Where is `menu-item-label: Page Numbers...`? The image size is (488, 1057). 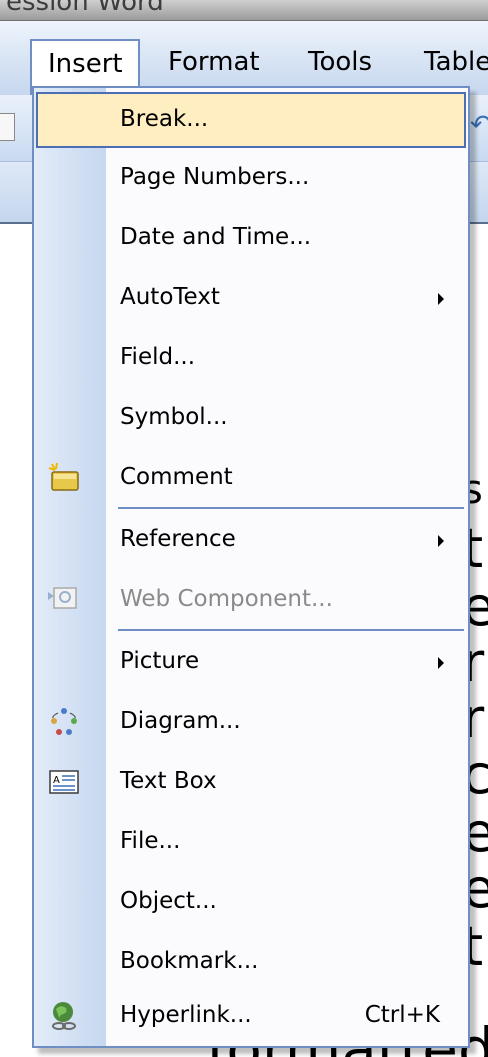
menu-item-label: Page Numbers... is located at coordinates (215, 177).